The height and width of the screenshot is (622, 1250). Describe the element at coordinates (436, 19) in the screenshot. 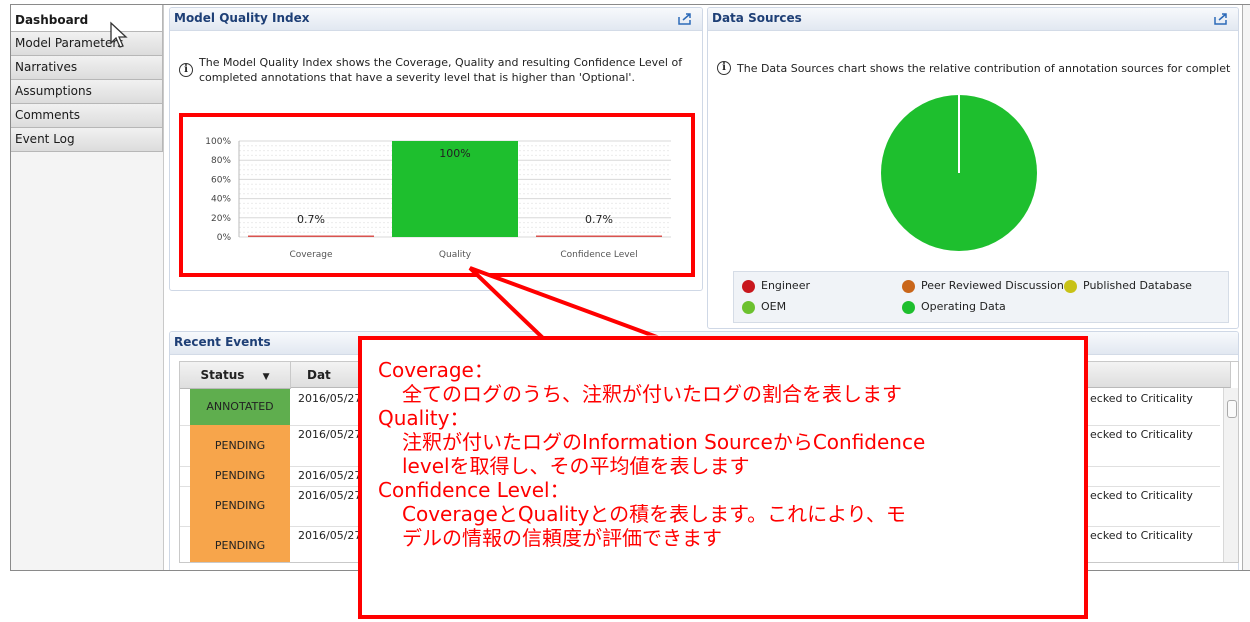

I see `model-quality-title: Model Quality Index` at that location.